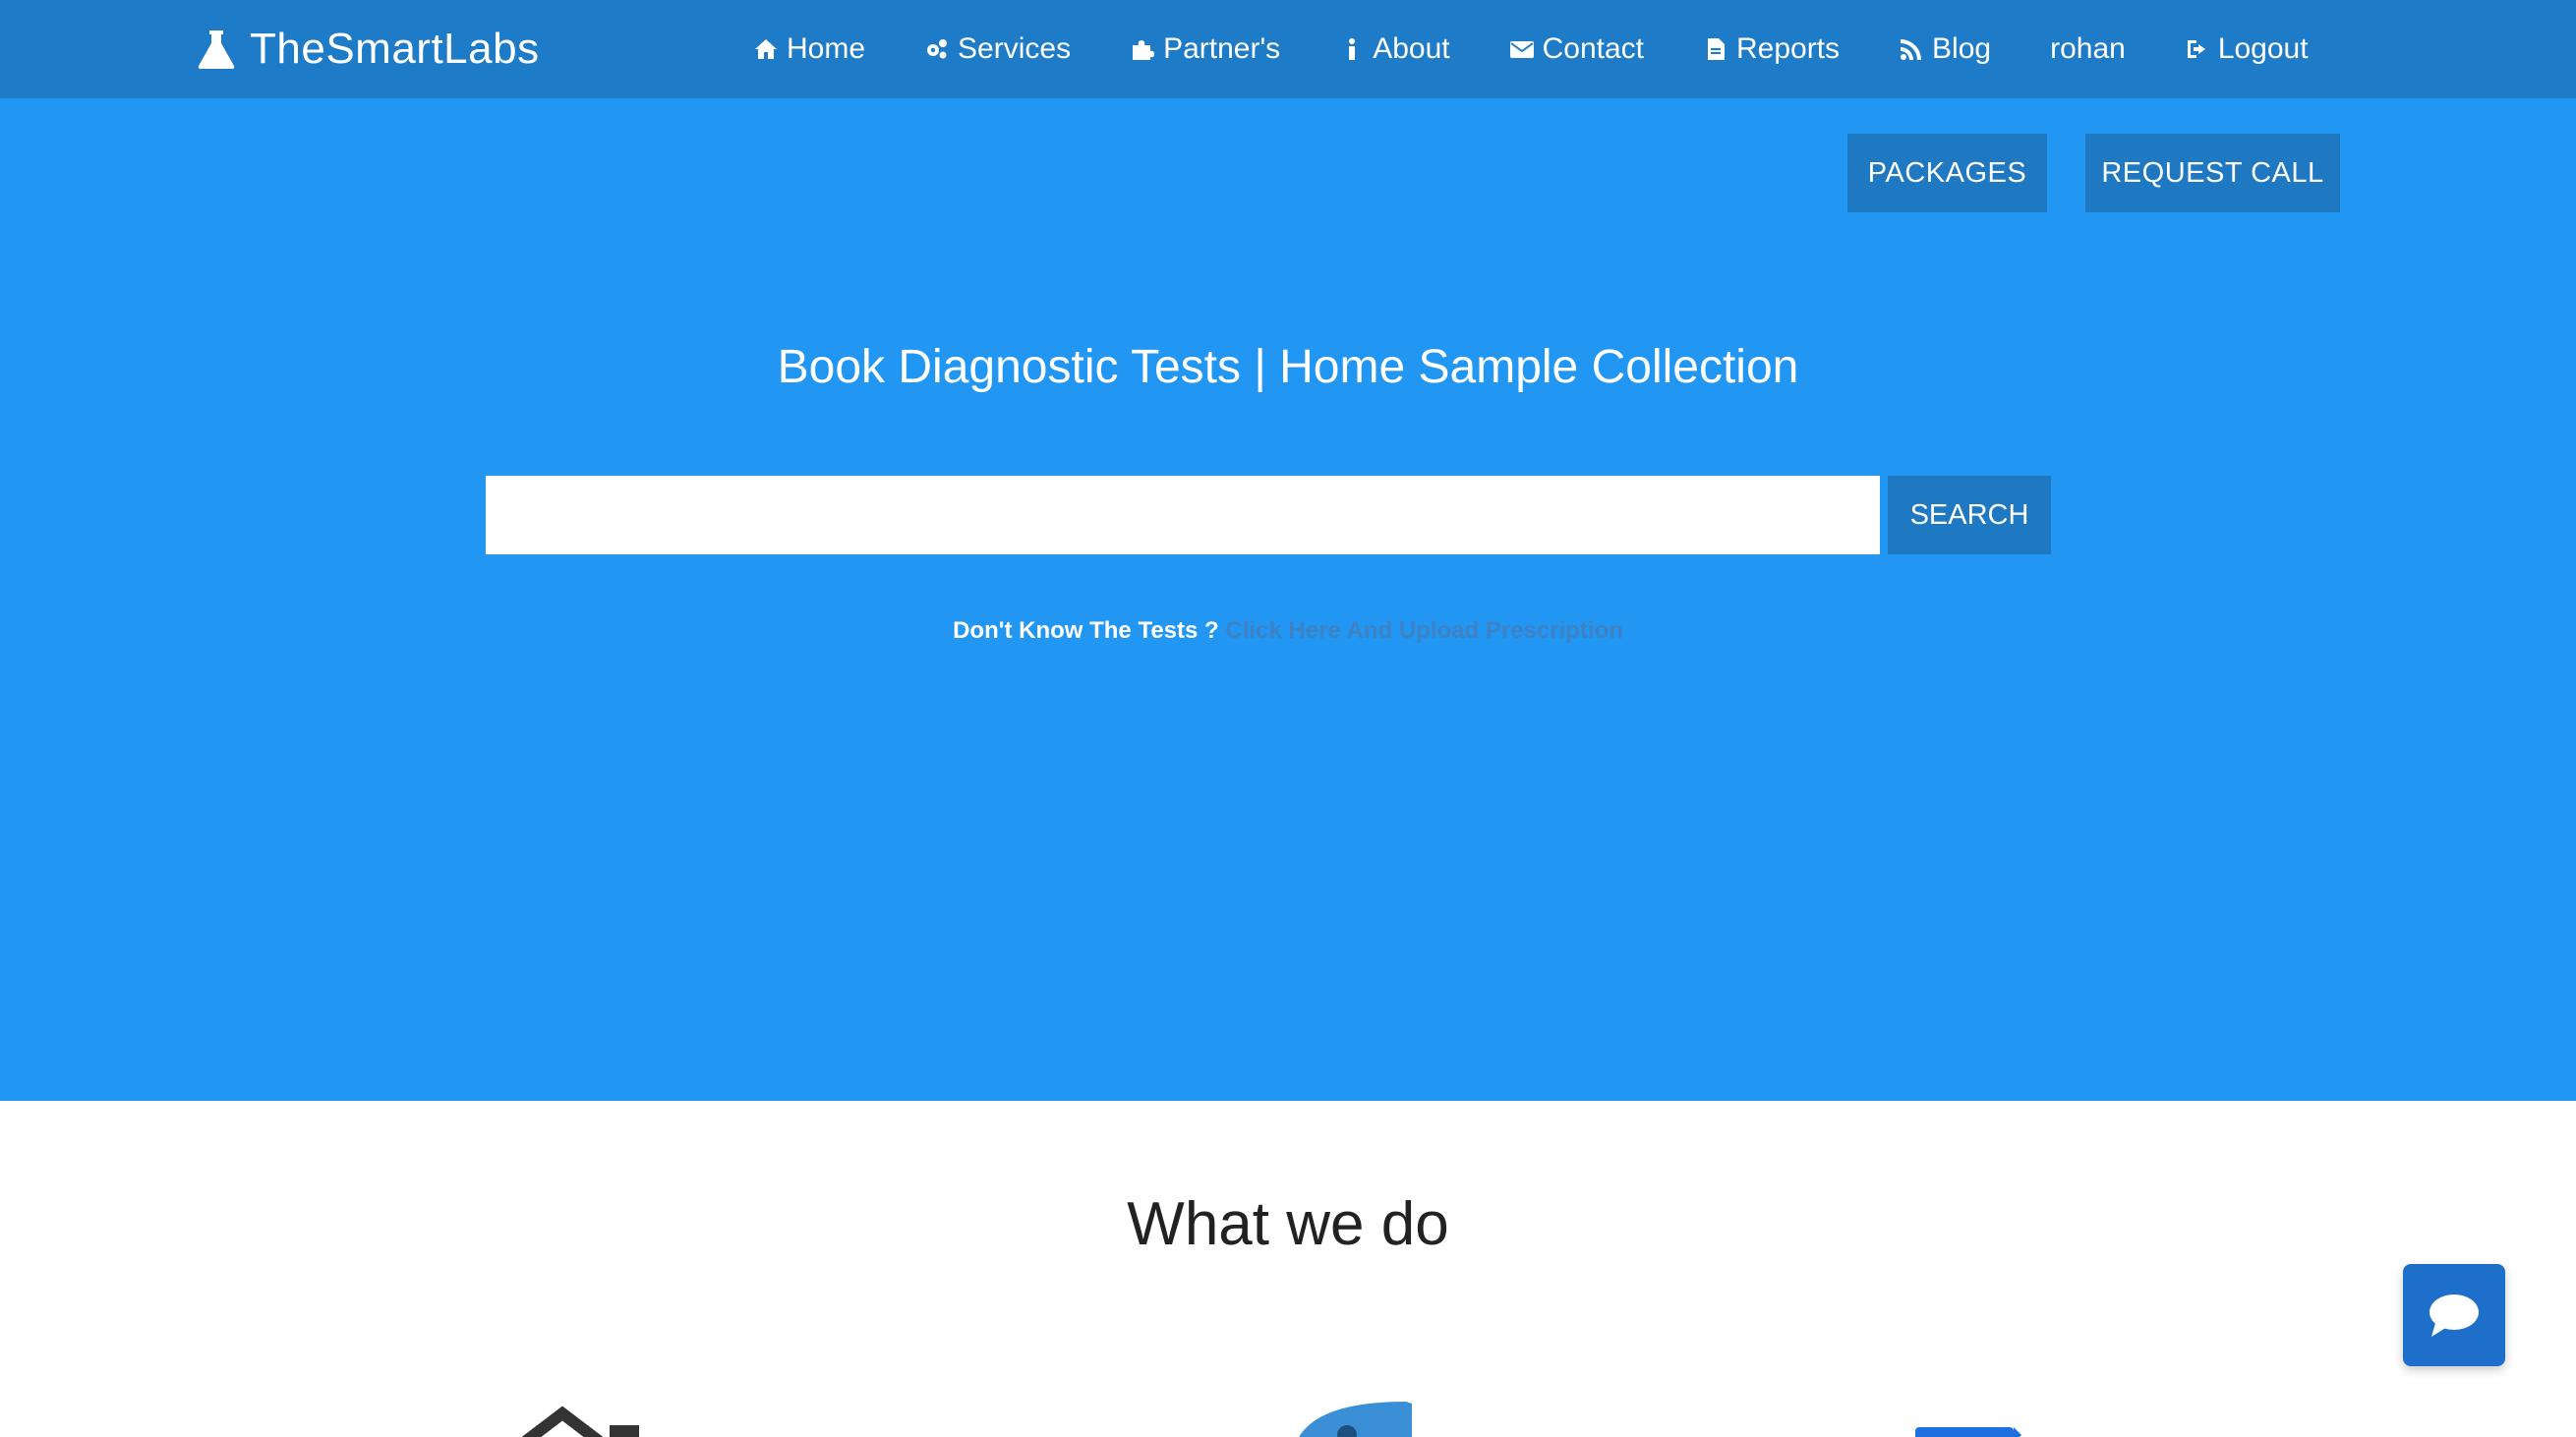  What do you see at coordinates (997, 49) in the screenshot?
I see `nav-services: Services` at bounding box center [997, 49].